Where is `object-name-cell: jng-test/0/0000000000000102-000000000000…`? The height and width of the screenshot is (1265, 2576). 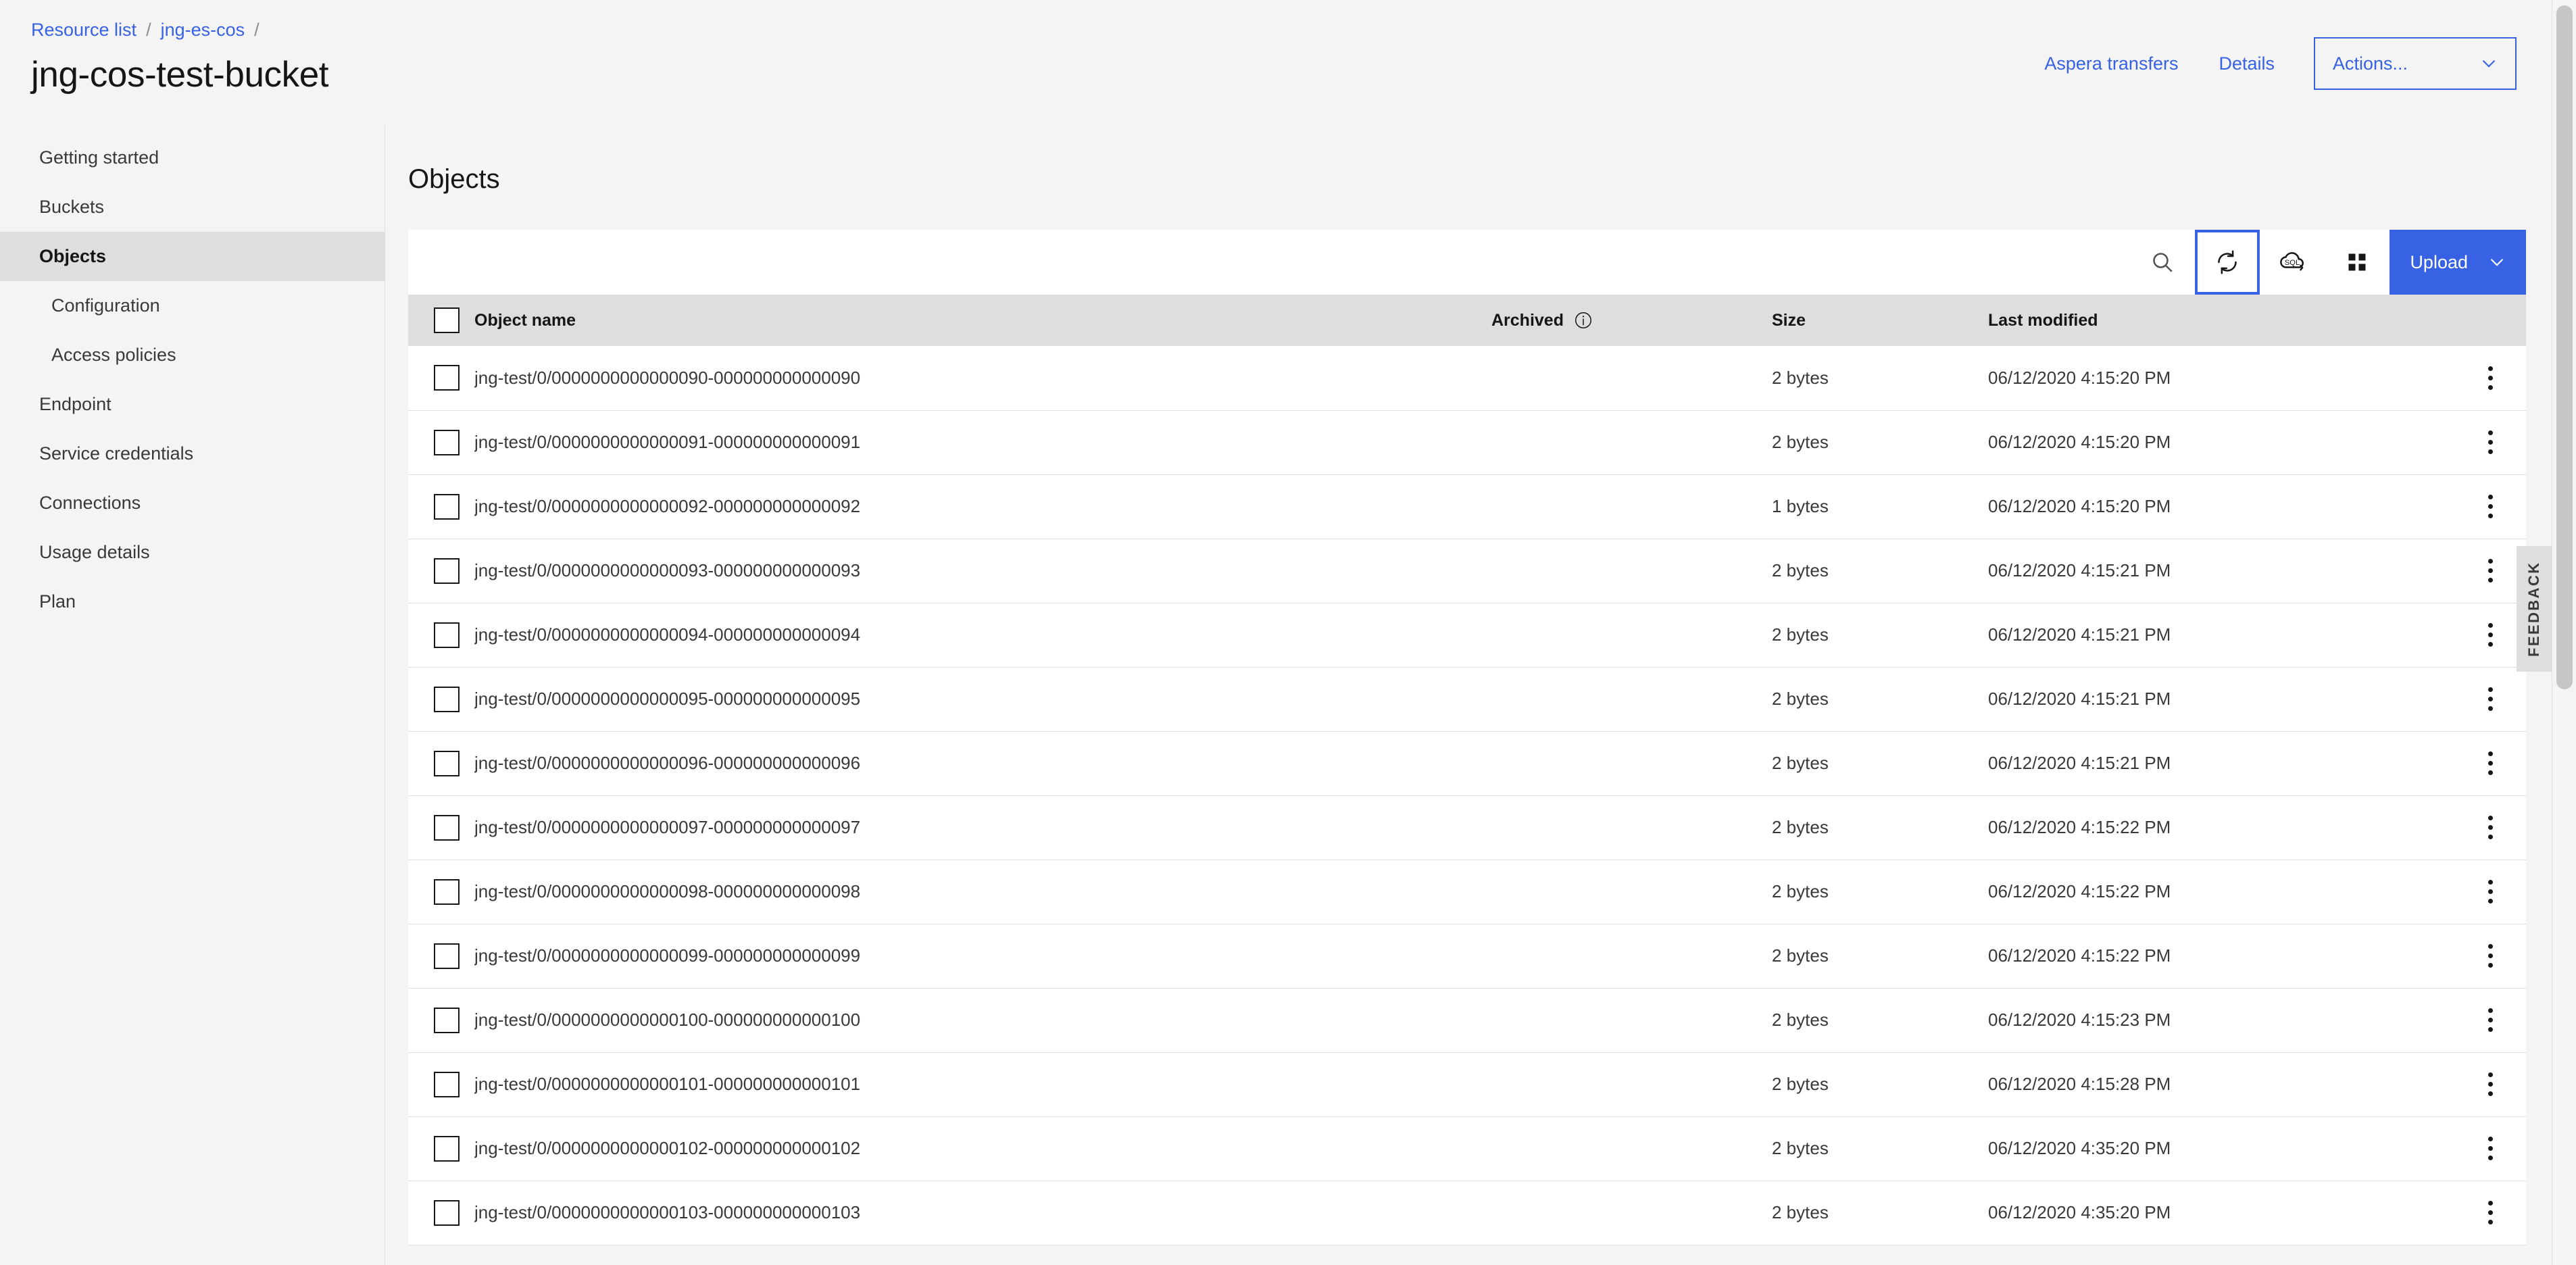
object-name-cell: jng-test/0/0000000000000102-000000000000… is located at coordinates (983, 1148).